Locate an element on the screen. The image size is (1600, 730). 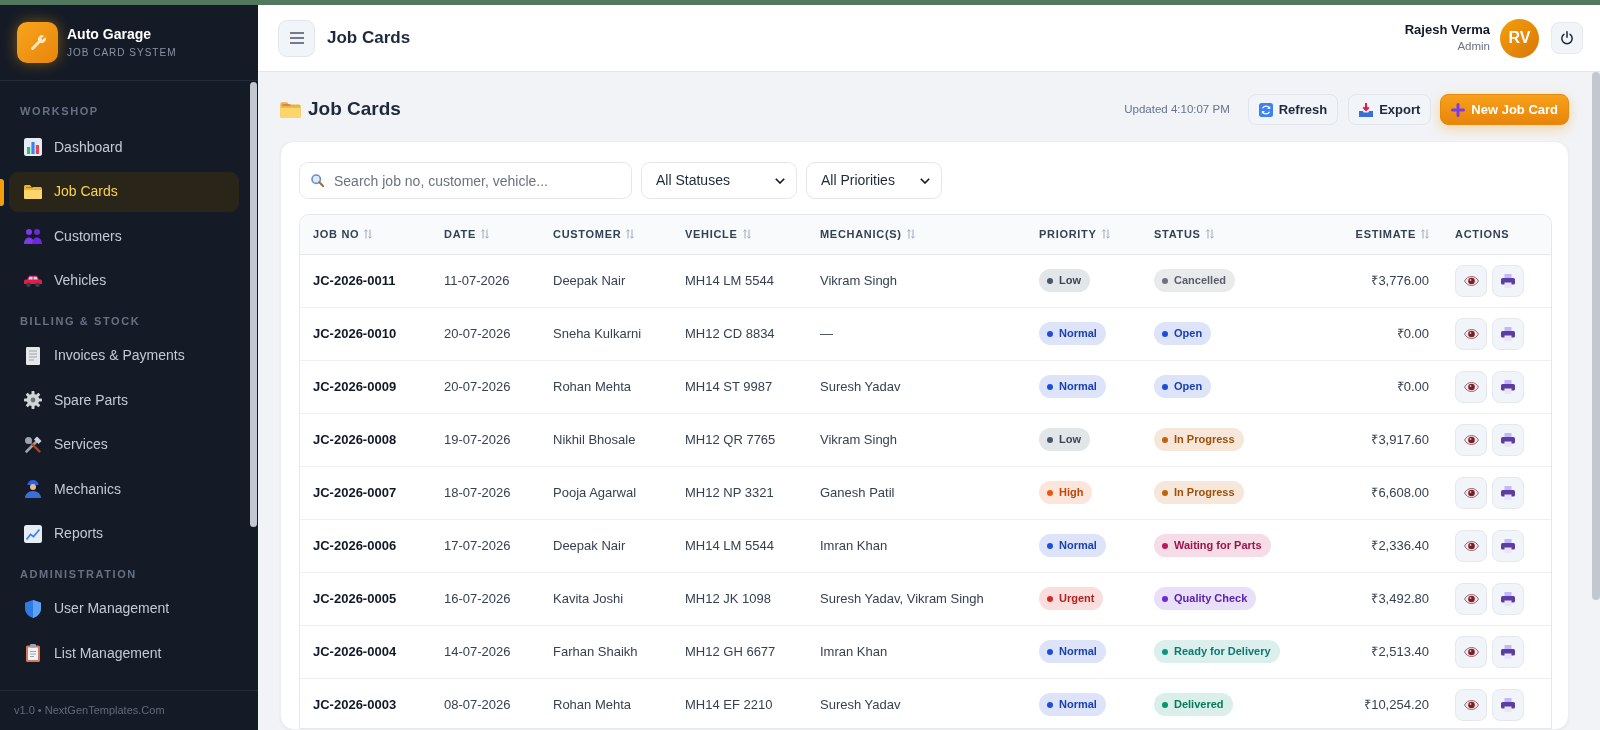
table-cell: JC-2026-0003 is located at coordinates (365, 703).